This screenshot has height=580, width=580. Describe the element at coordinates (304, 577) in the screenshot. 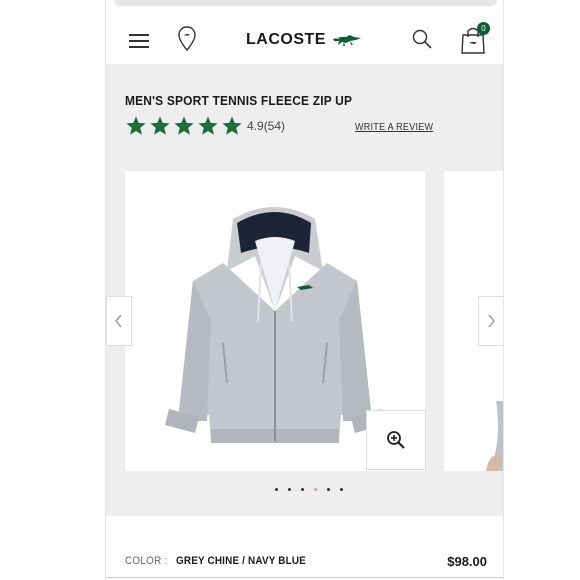

I see `divider` at that location.